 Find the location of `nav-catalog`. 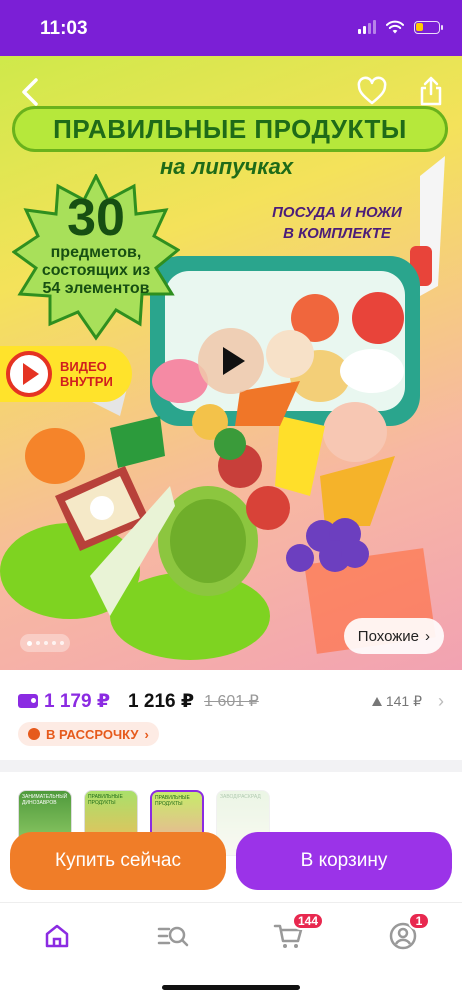

nav-catalog is located at coordinates (176, 937).